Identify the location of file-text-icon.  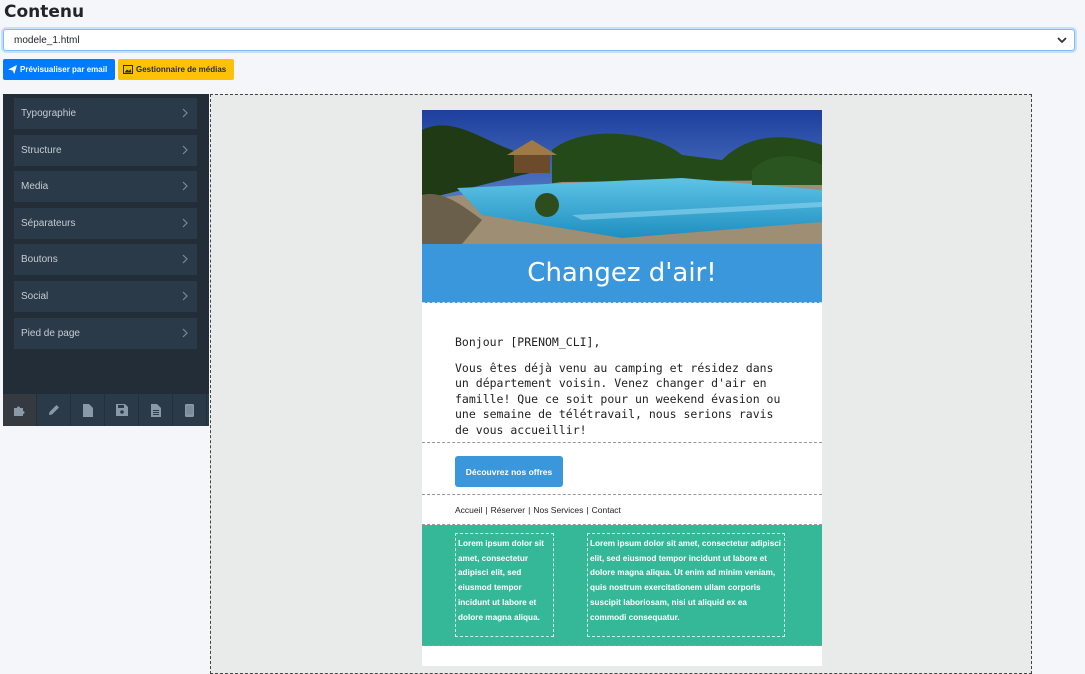
(155, 410).